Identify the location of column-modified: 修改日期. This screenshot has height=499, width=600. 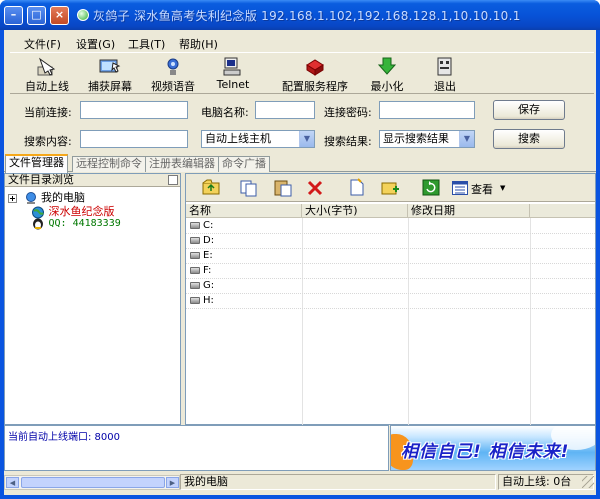
(469, 211).